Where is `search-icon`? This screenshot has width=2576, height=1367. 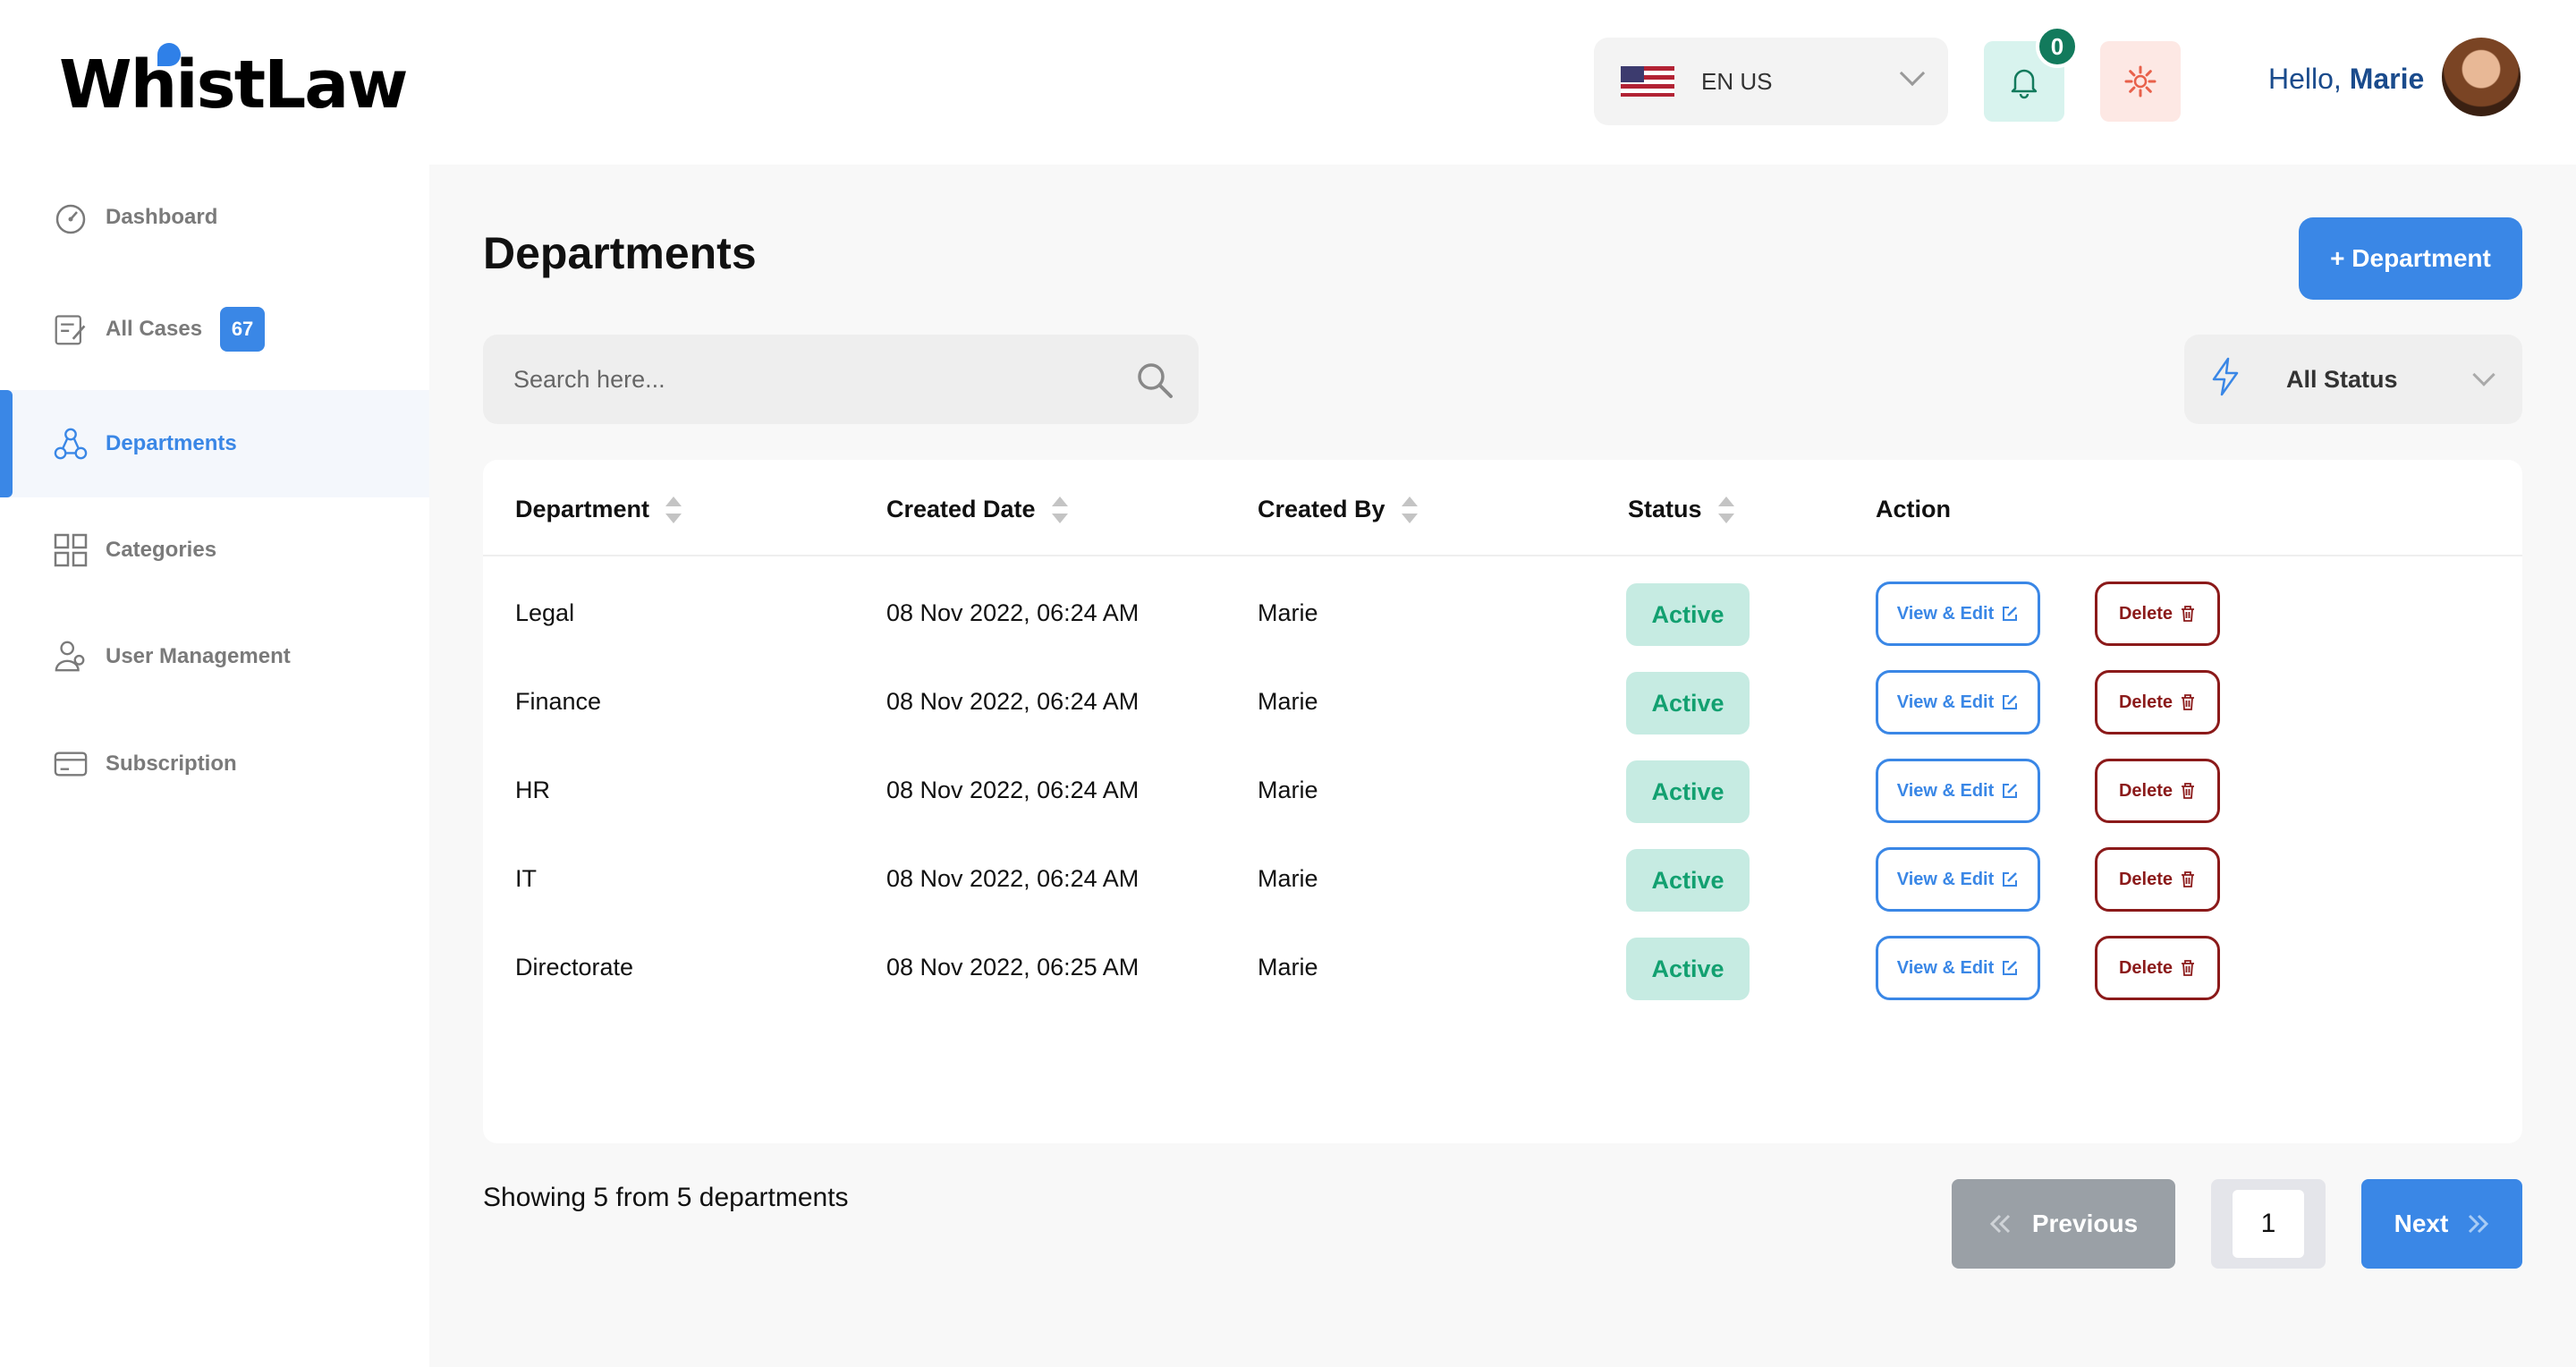
search-icon is located at coordinates (1155, 382).